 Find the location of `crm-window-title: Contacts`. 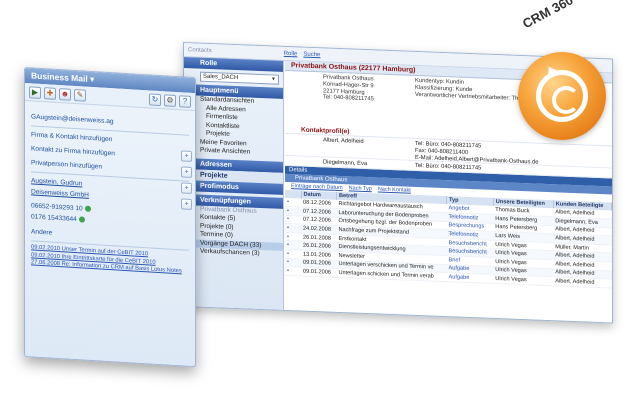

crm-window-title: Contacts is located at coordinates (200, 50).